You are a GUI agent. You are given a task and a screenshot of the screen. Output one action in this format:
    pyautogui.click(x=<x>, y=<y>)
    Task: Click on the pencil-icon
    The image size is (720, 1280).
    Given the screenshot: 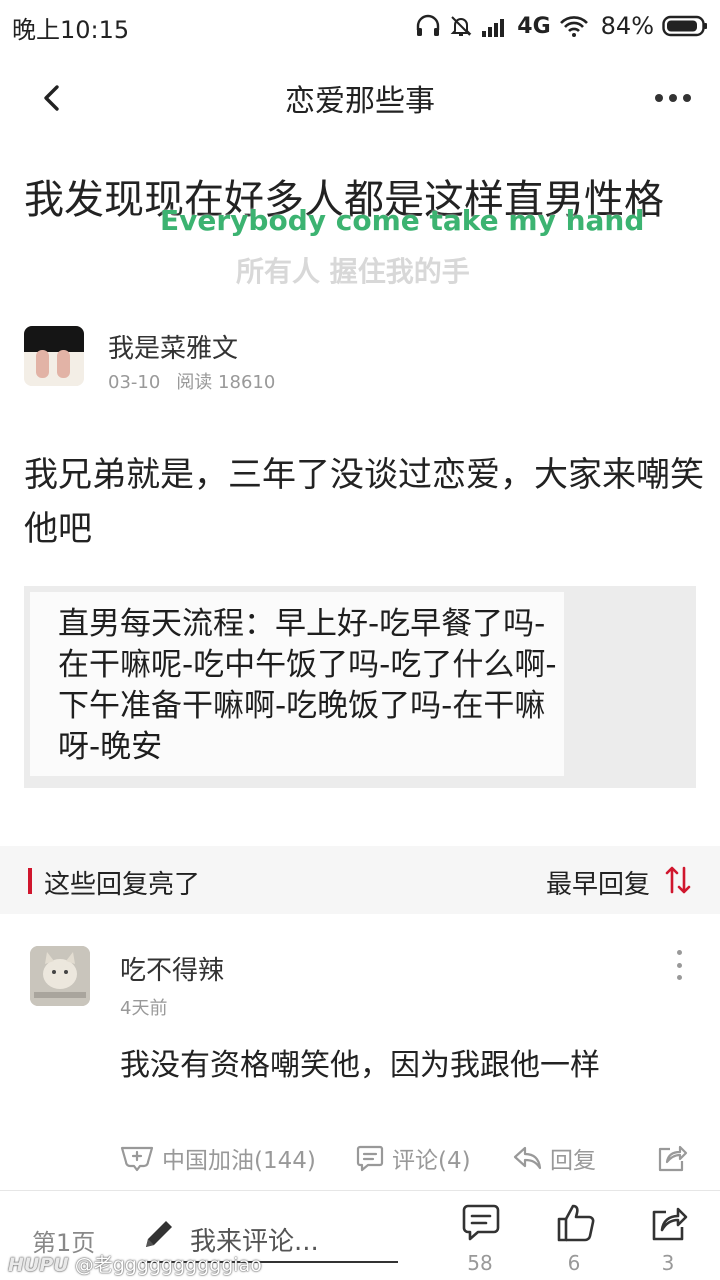 What is the action you would take?
    pyautogui.click(x=159, y=1234)
    